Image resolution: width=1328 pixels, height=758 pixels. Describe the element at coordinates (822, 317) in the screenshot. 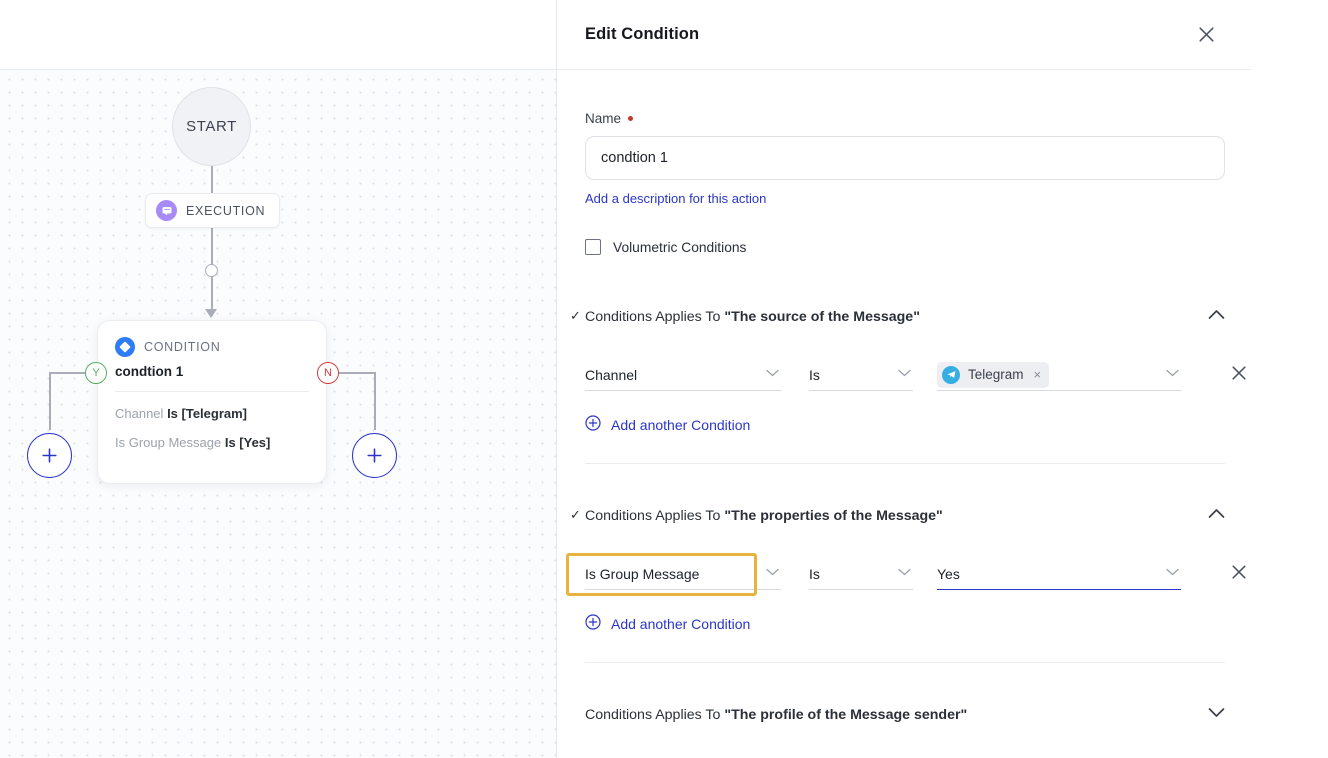

I see `section-target: "The source of the Message"` at that location.